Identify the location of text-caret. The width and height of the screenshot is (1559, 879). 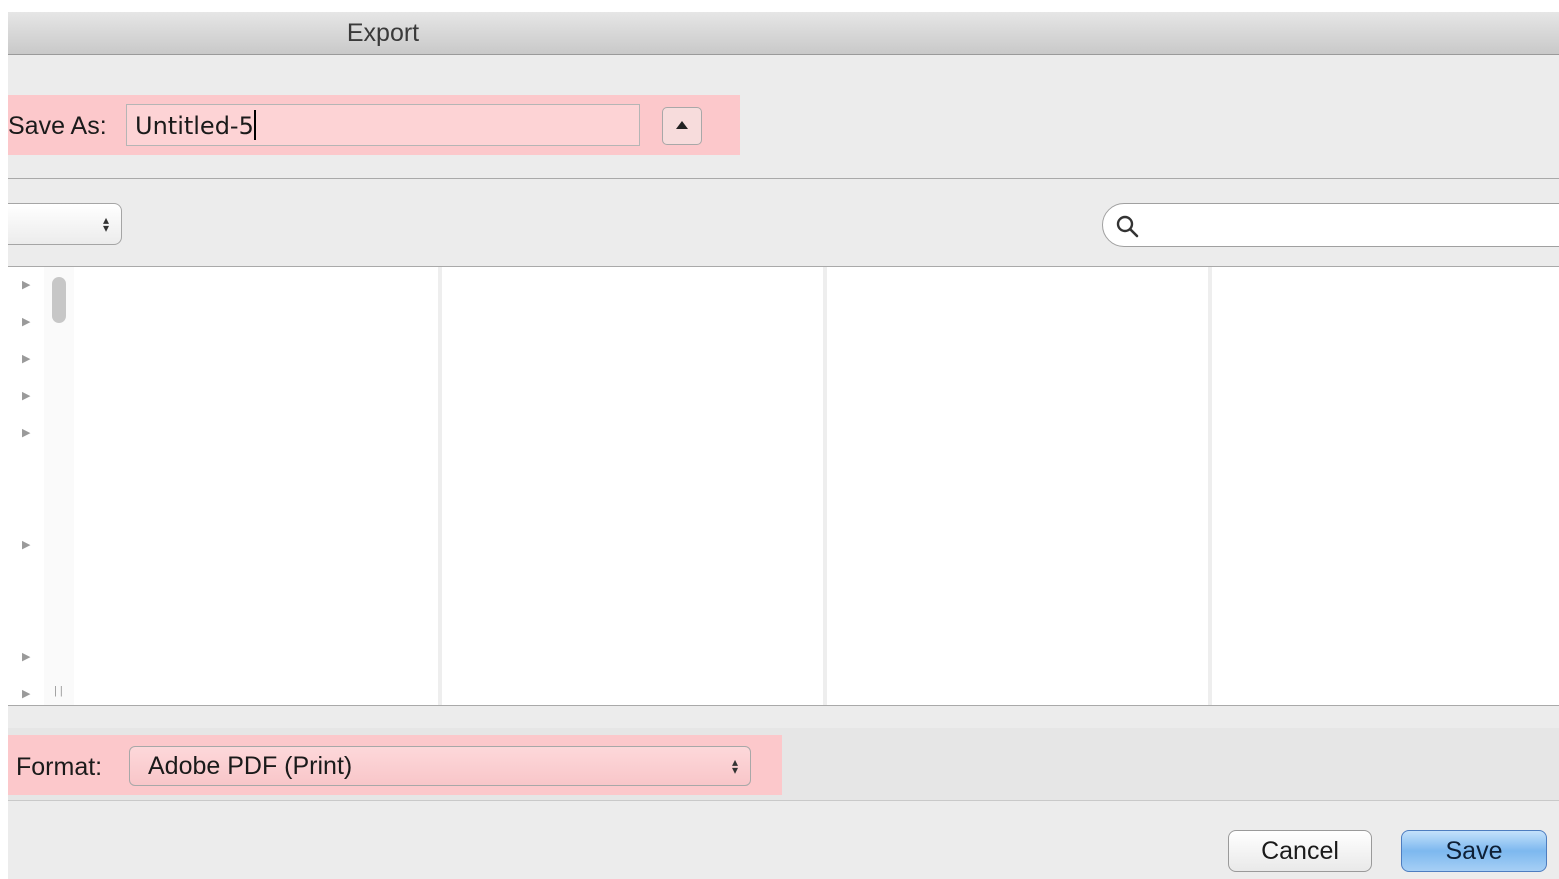
(254, 125).